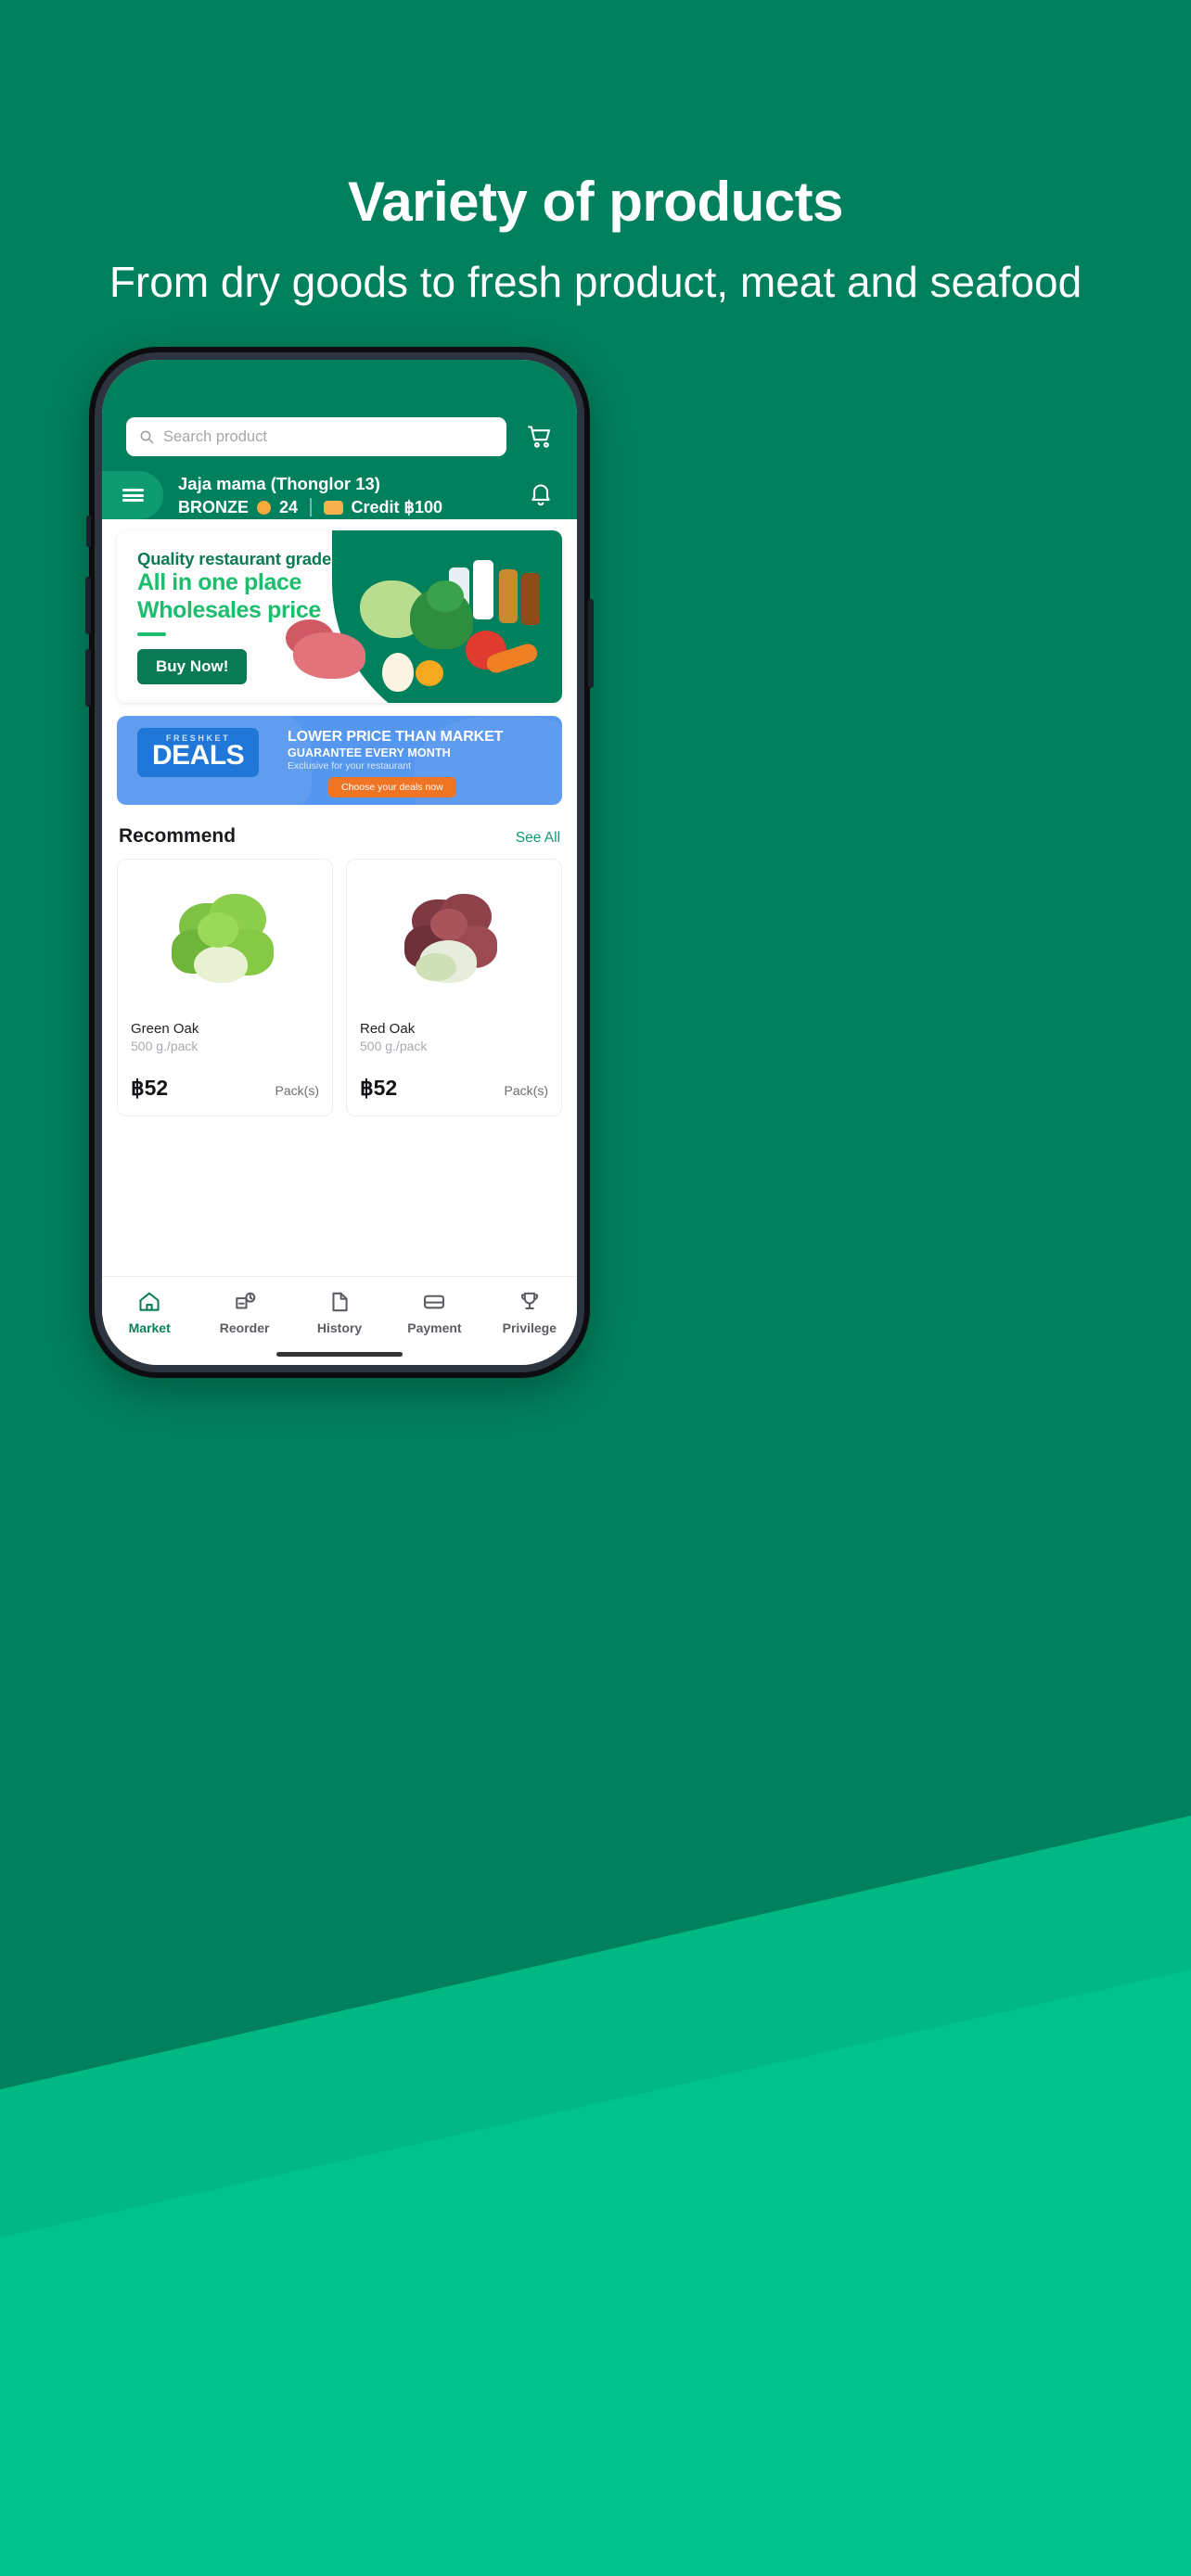  What do you see at coordinates (215, 436) in the screenshot?
I see `search-placeholder: Search product` at bounding box center [215, 436].